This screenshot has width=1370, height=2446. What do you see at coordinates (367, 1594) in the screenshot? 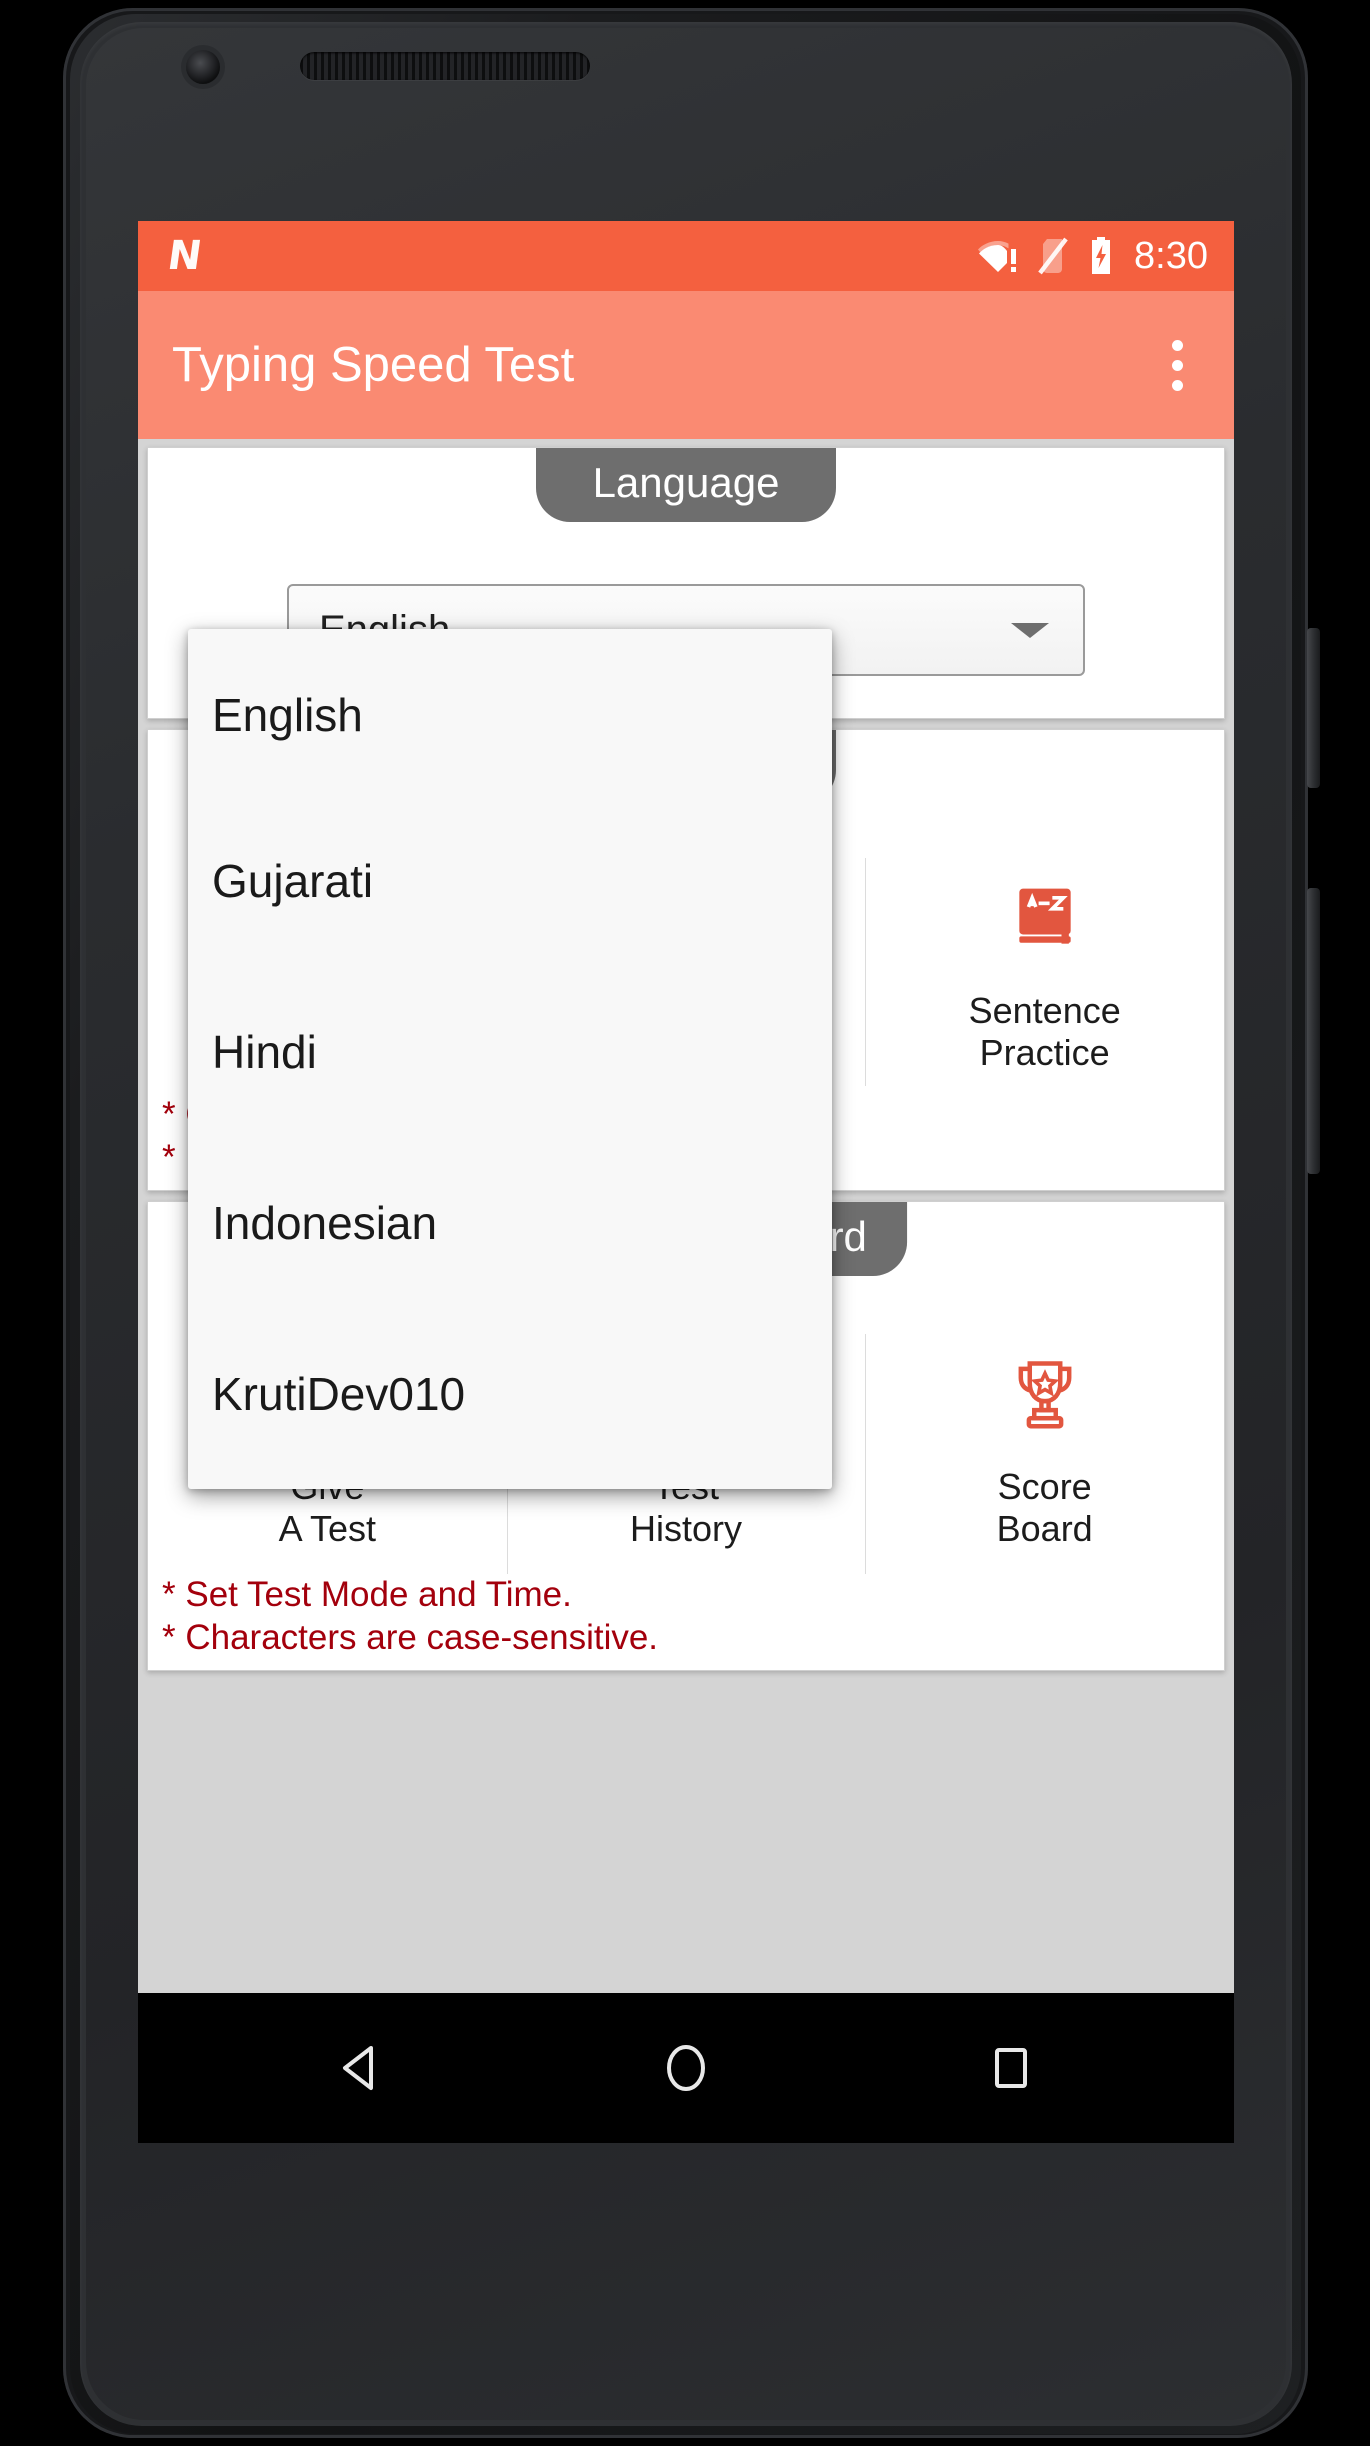
I see `test-note-1: * Set Test Mode and Time.` at bounding box center [367, 1594].